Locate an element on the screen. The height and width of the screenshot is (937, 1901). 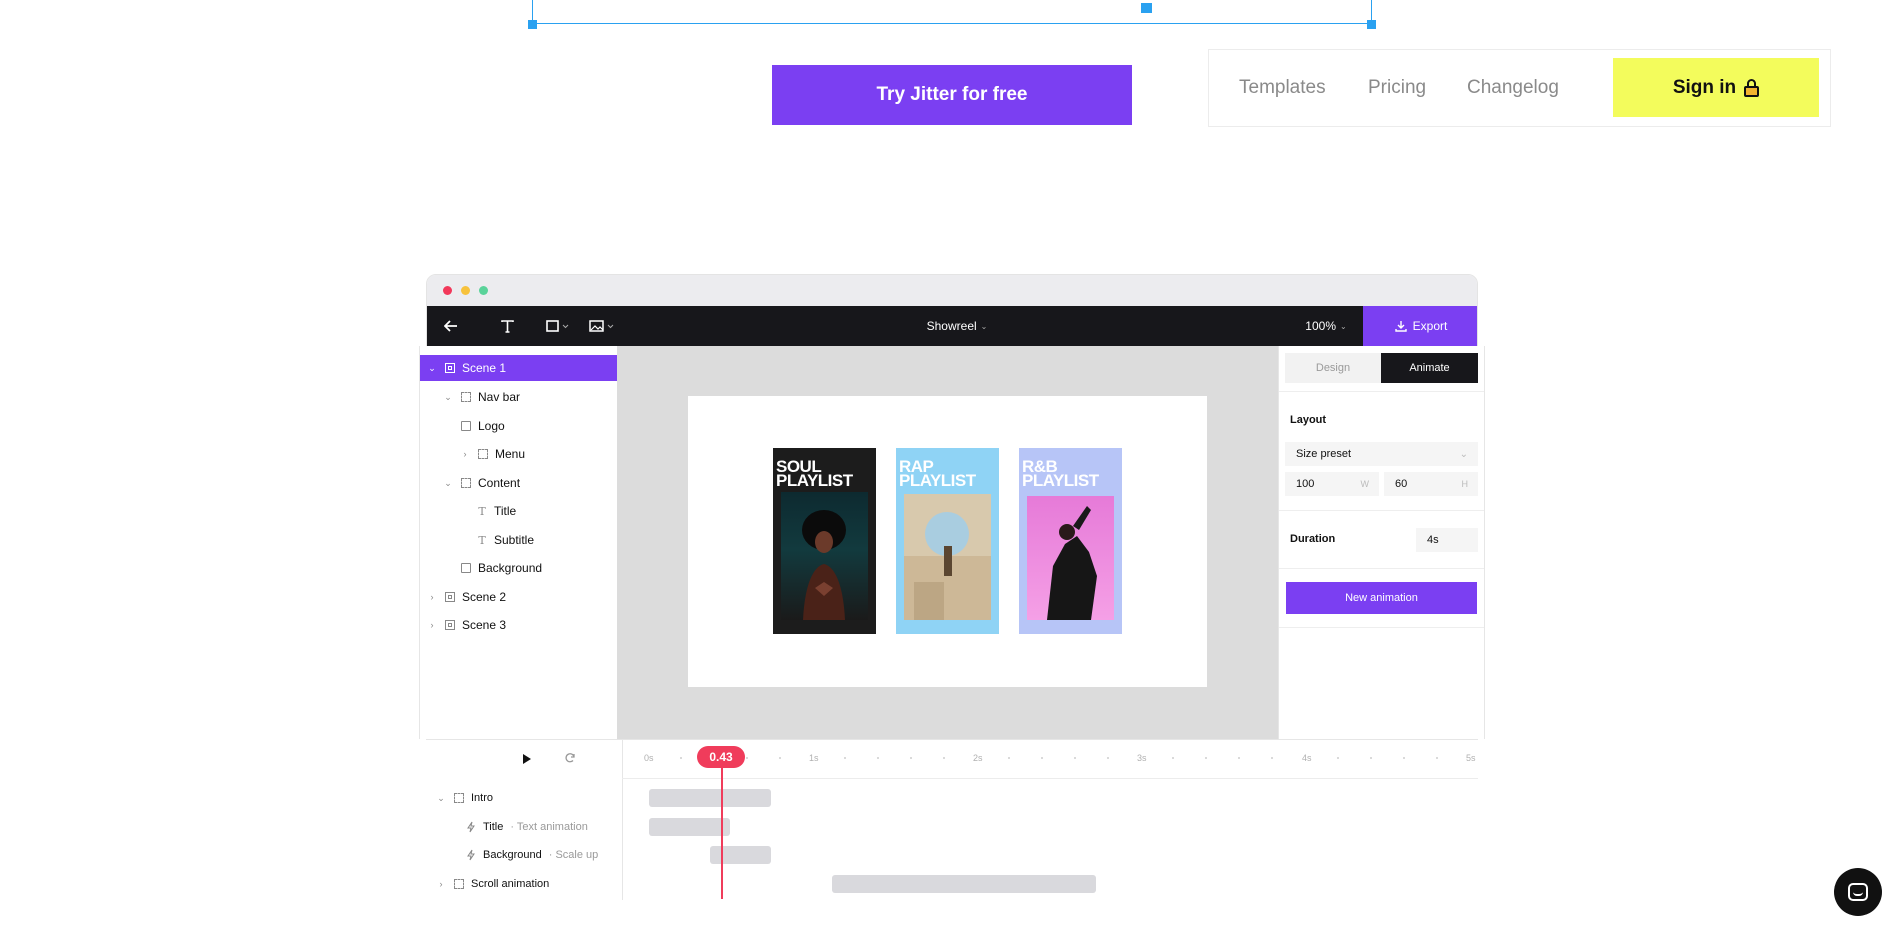
height-input: 60 H is located at coordinates (1431, 484).